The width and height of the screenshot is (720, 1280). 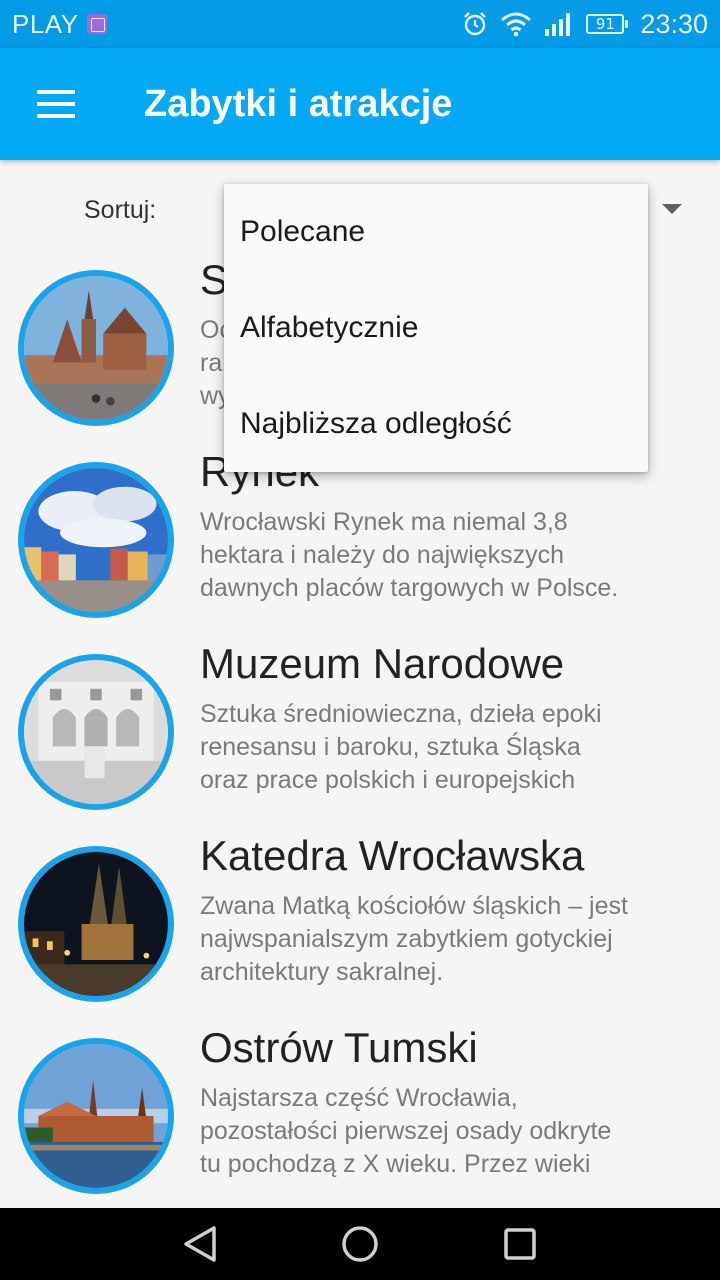 I want to click on hamburger-menu-icon, so click(x=56, y=104).